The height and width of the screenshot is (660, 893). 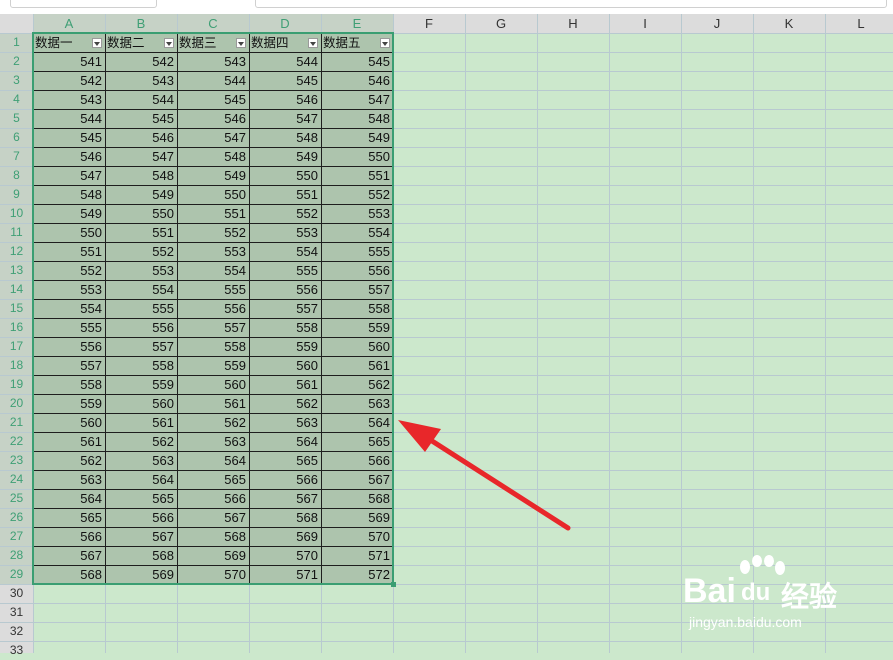 I want to click on logo-text2: du, so click(x=756, y=592).